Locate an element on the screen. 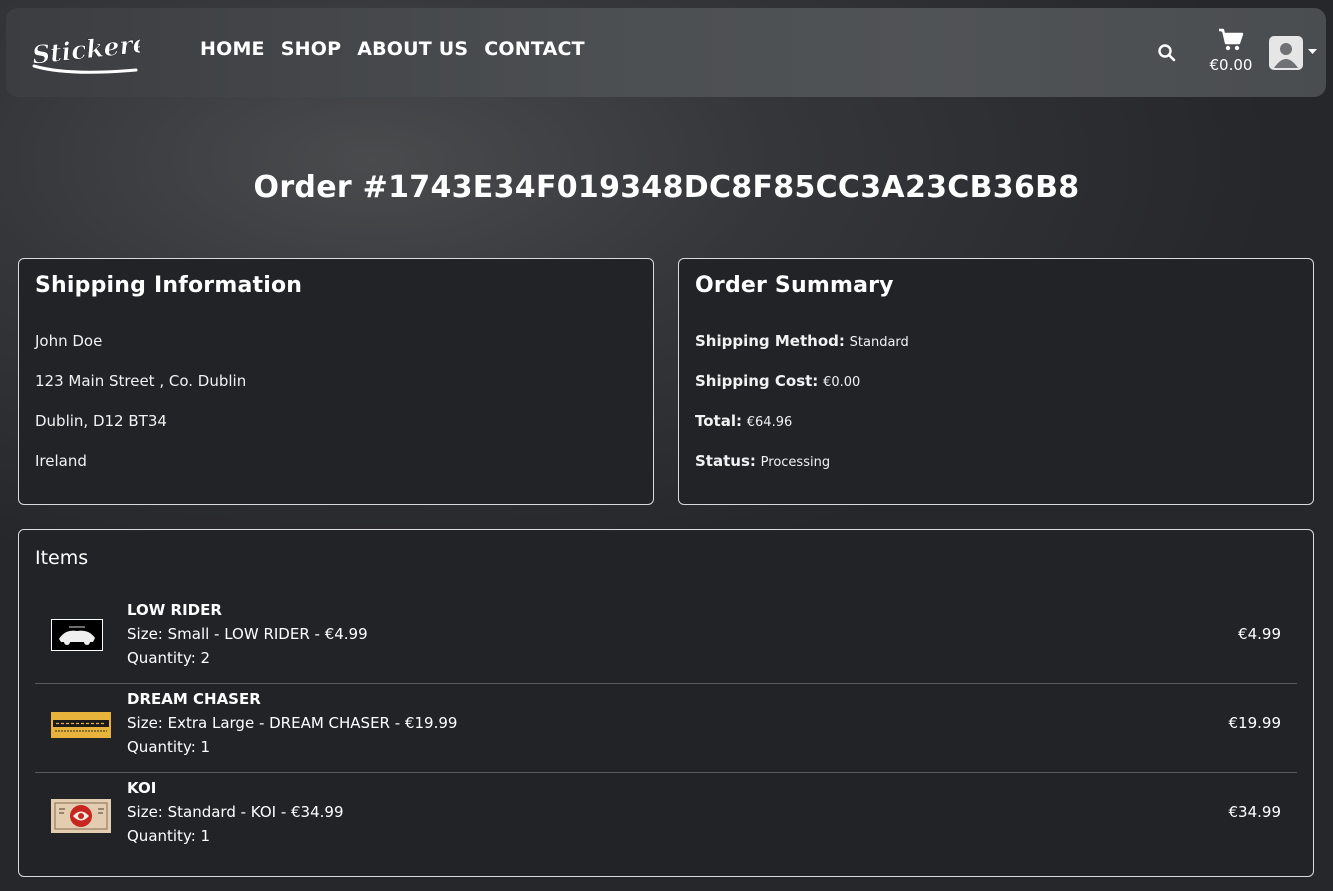 This screenshot has width=1333, height=891. main-nav: HOME SHOP ABOUT US CONTACT is located at coordinates (400, 49).